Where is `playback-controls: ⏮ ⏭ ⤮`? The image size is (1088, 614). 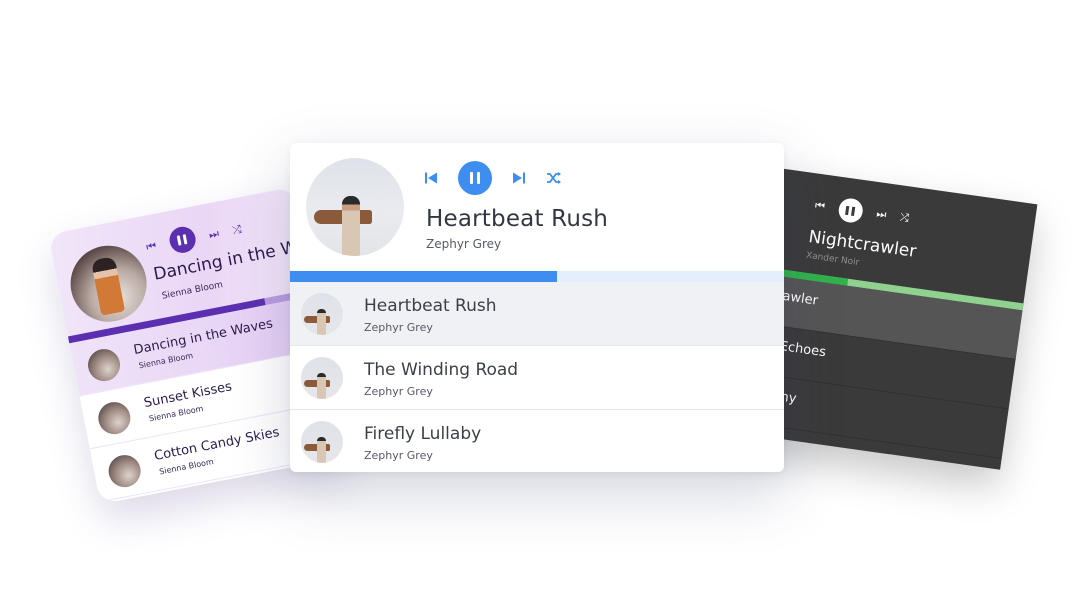 playback-controls: ⏮ ⏭ ⤮ is located at coordinates (861, 212).